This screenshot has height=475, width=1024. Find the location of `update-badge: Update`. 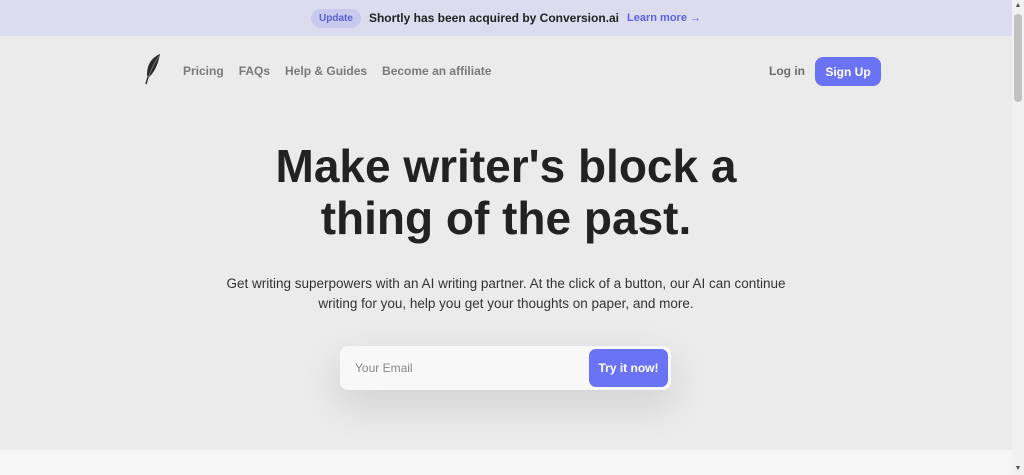

update-badge: Update is located at coordinates (336, 18).